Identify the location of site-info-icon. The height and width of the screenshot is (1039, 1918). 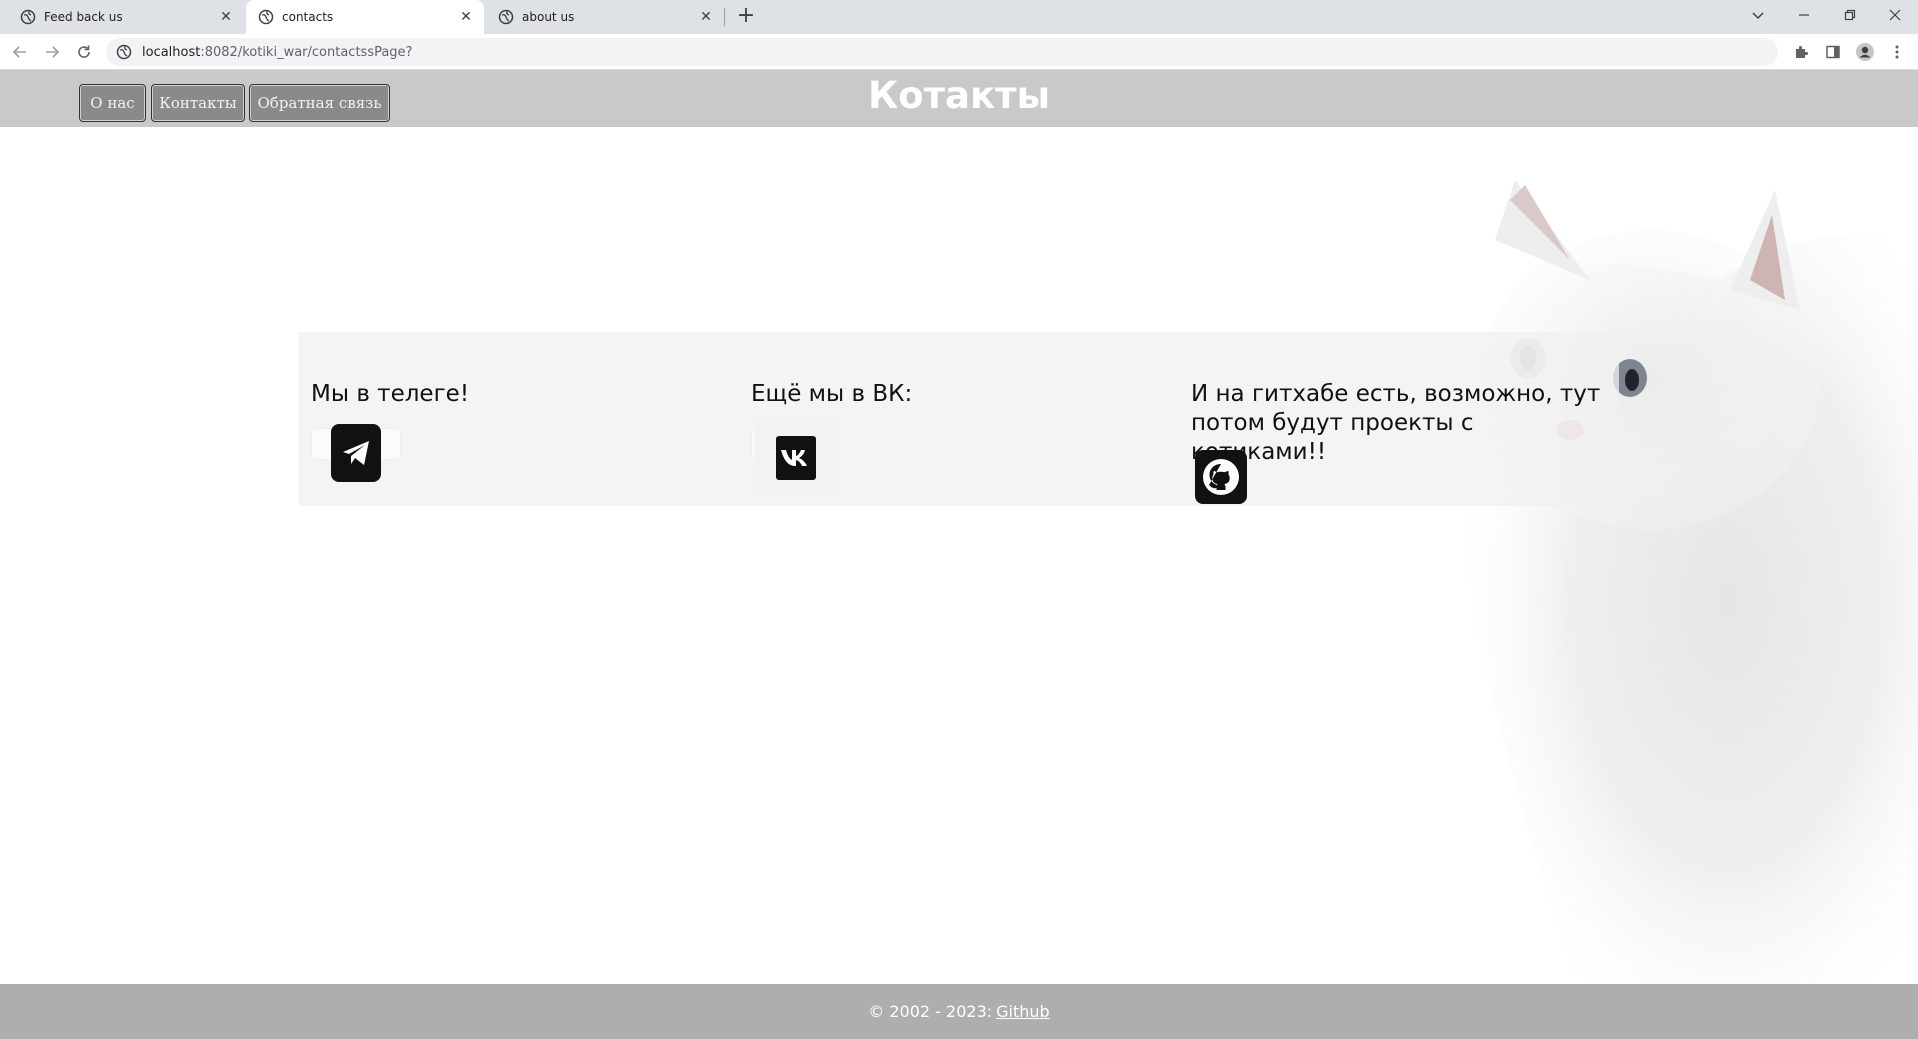
(124, 52).